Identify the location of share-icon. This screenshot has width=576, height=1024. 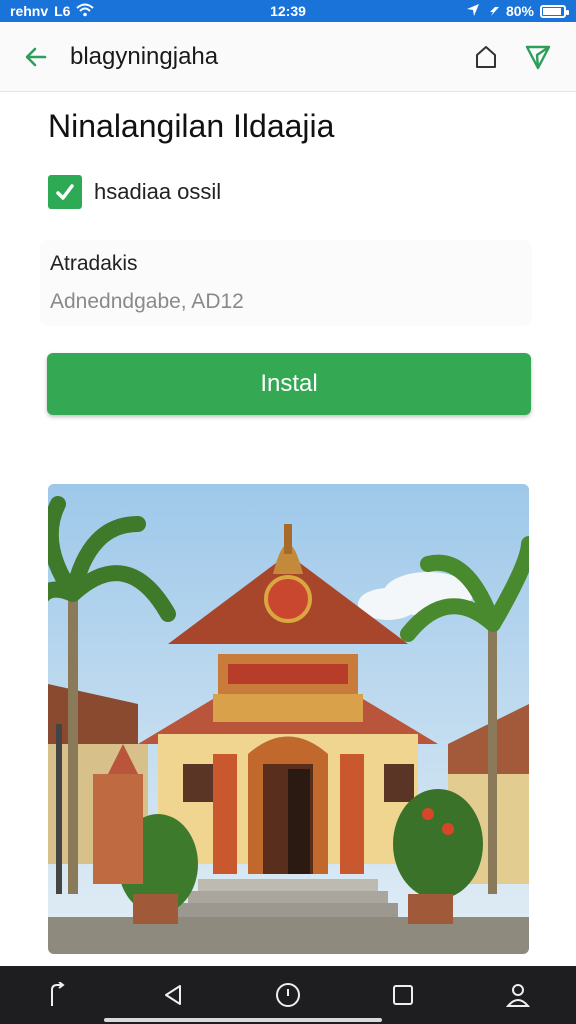
(58, 995).